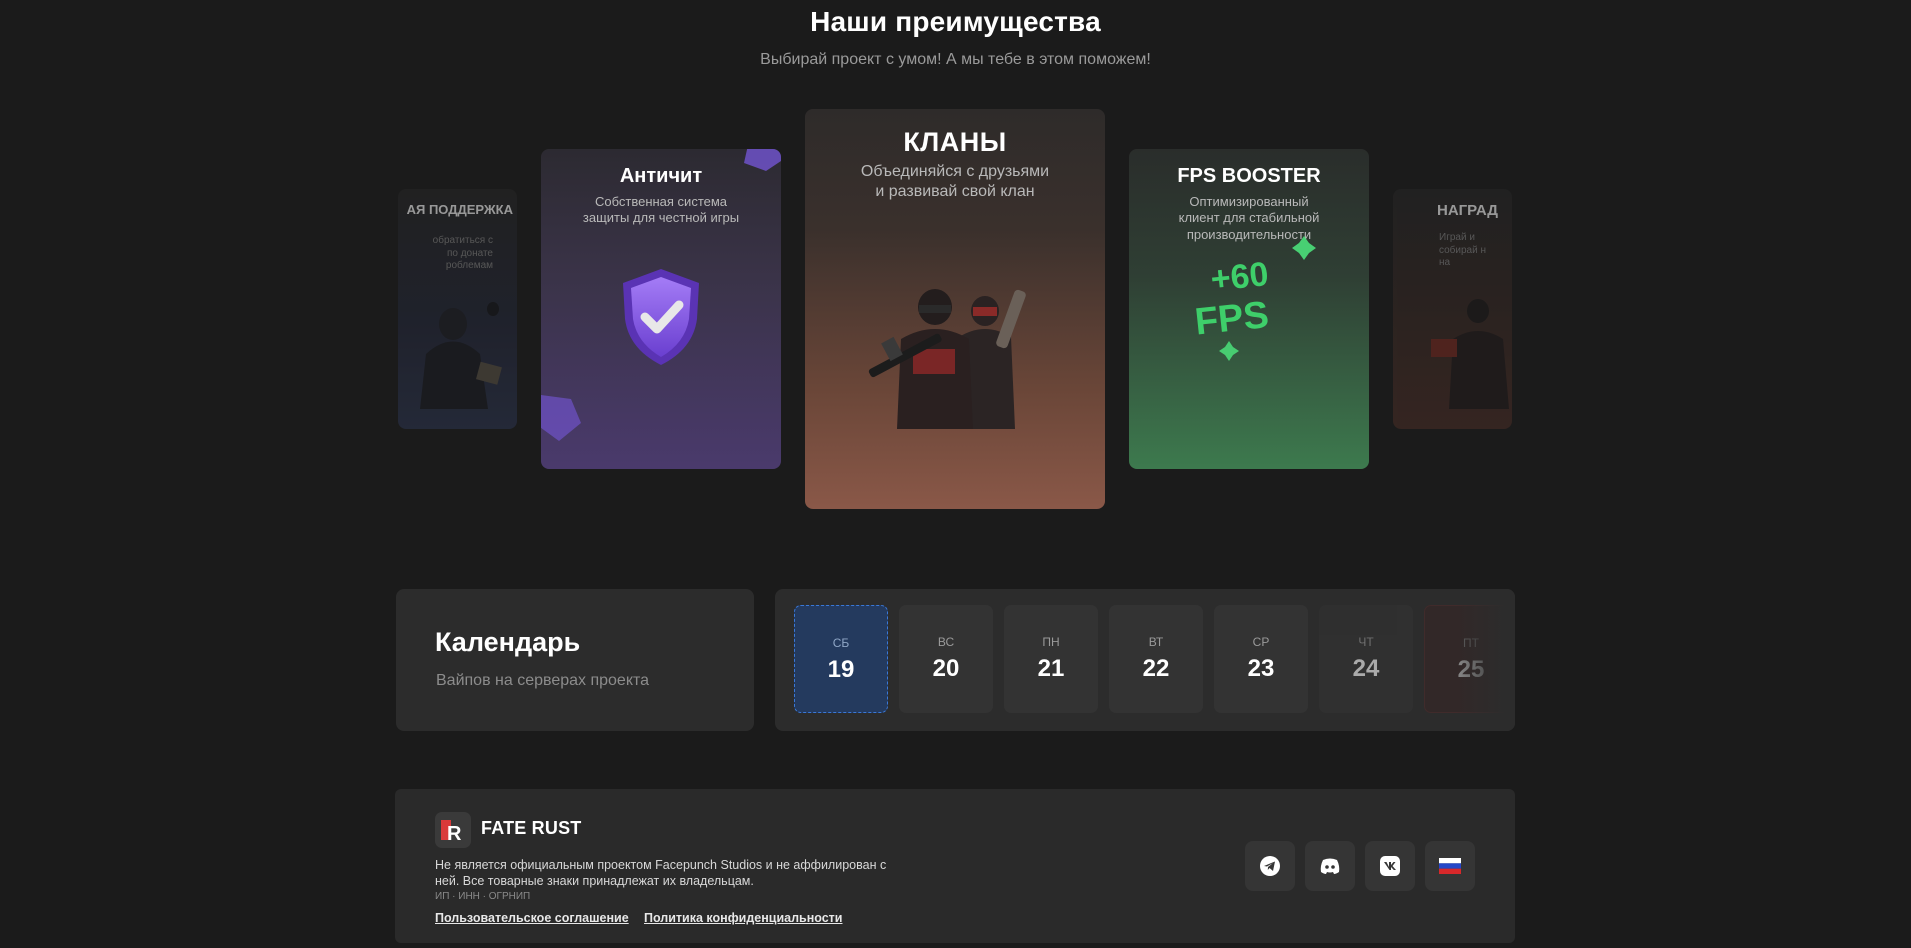 The height and width of the screenshot is (948, 1911). Describe the element at coordinates (1239, 277) in the screenshot. I see `svg-text: +60` at that location.